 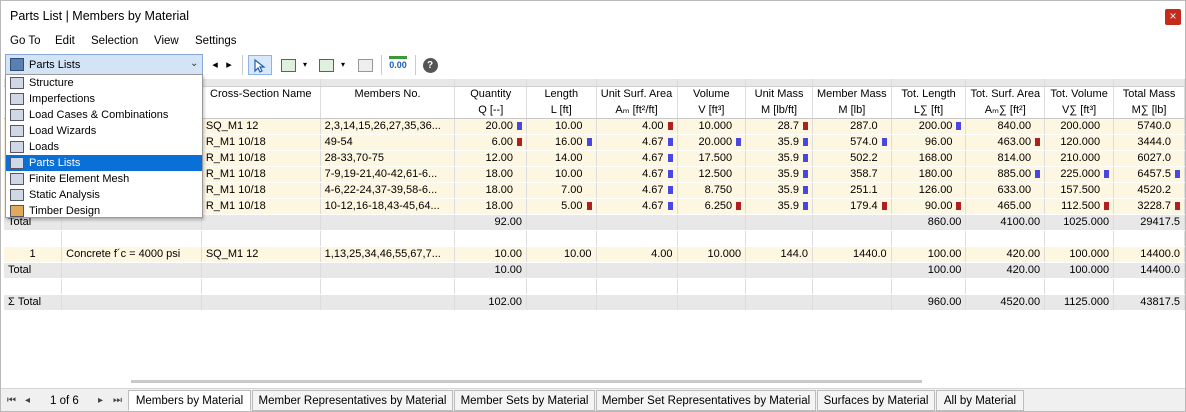 I want to click on dropdown-item-structure: Structure, so click(x=104, y=83).